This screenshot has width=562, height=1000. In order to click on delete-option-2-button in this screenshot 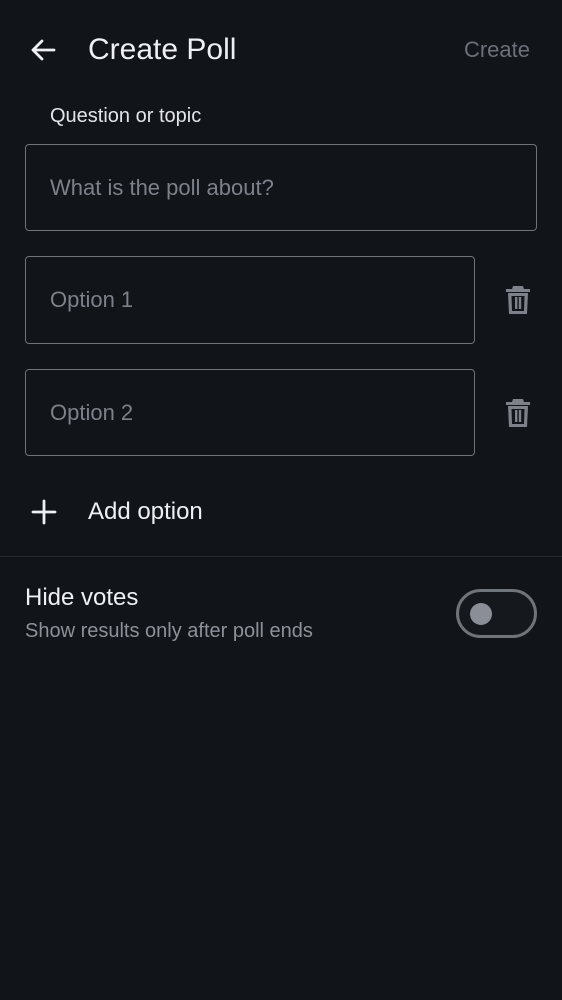, I will do `click(518, 413)`.